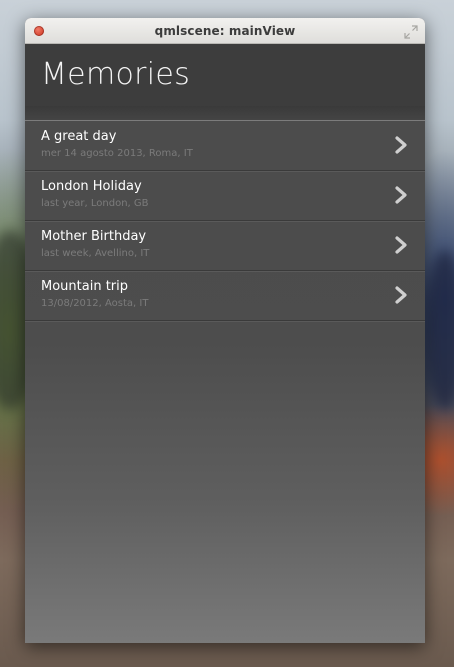  I want to click on memory-title: Mountain trip, so click(85, 286).